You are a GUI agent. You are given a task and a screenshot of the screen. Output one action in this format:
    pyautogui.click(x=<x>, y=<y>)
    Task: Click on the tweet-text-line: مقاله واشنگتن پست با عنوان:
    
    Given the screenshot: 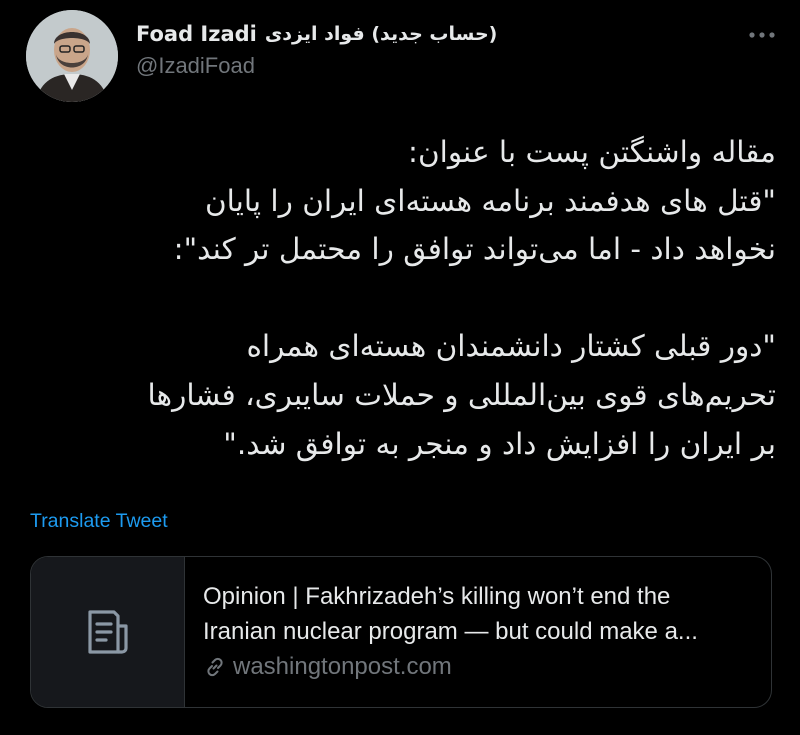 What is the action you would take?
    pyautogui.click(x=592, y=152)
    